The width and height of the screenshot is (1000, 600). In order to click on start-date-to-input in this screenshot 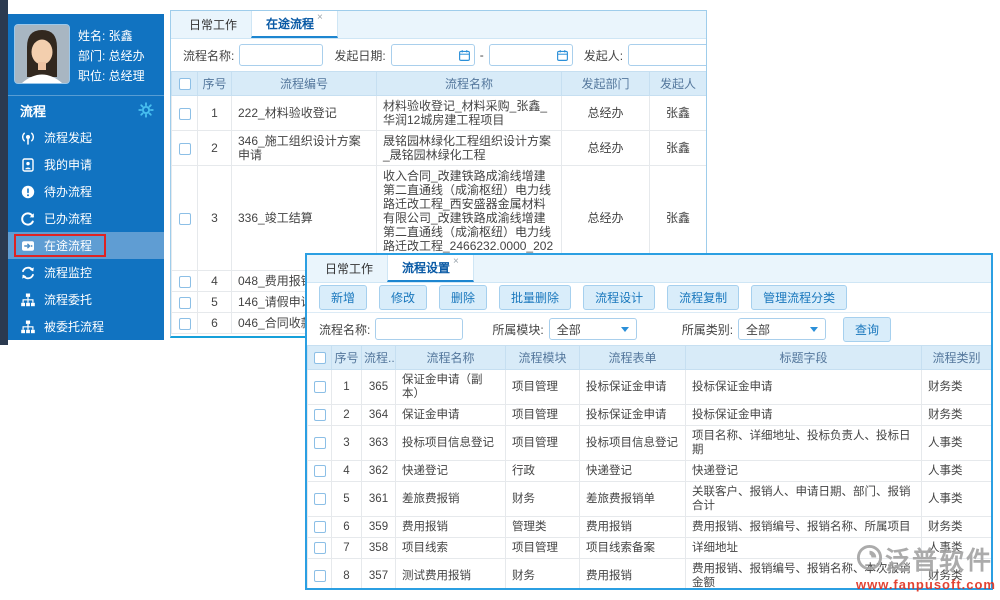, I will do `click(530, 55)`.